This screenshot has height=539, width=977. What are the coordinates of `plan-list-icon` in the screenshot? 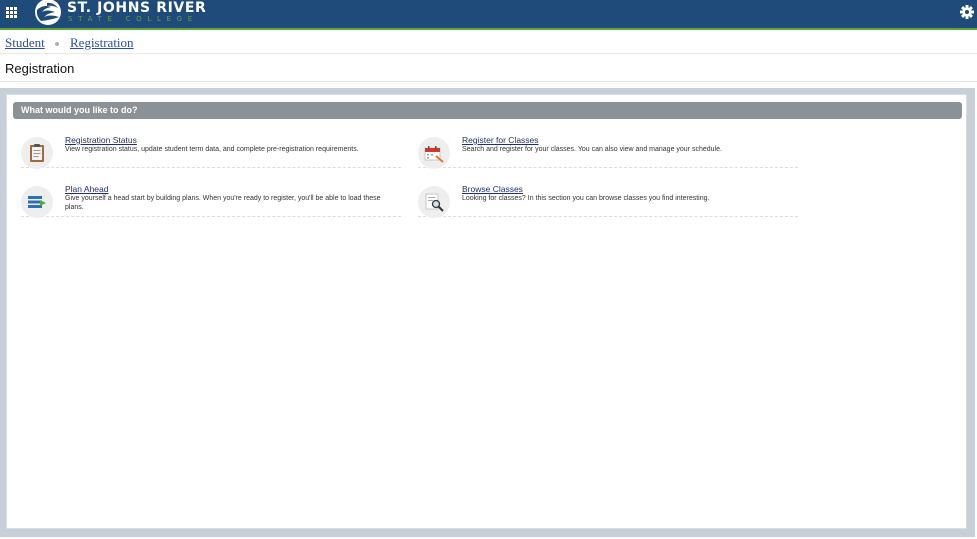 It's located at (37, 202).